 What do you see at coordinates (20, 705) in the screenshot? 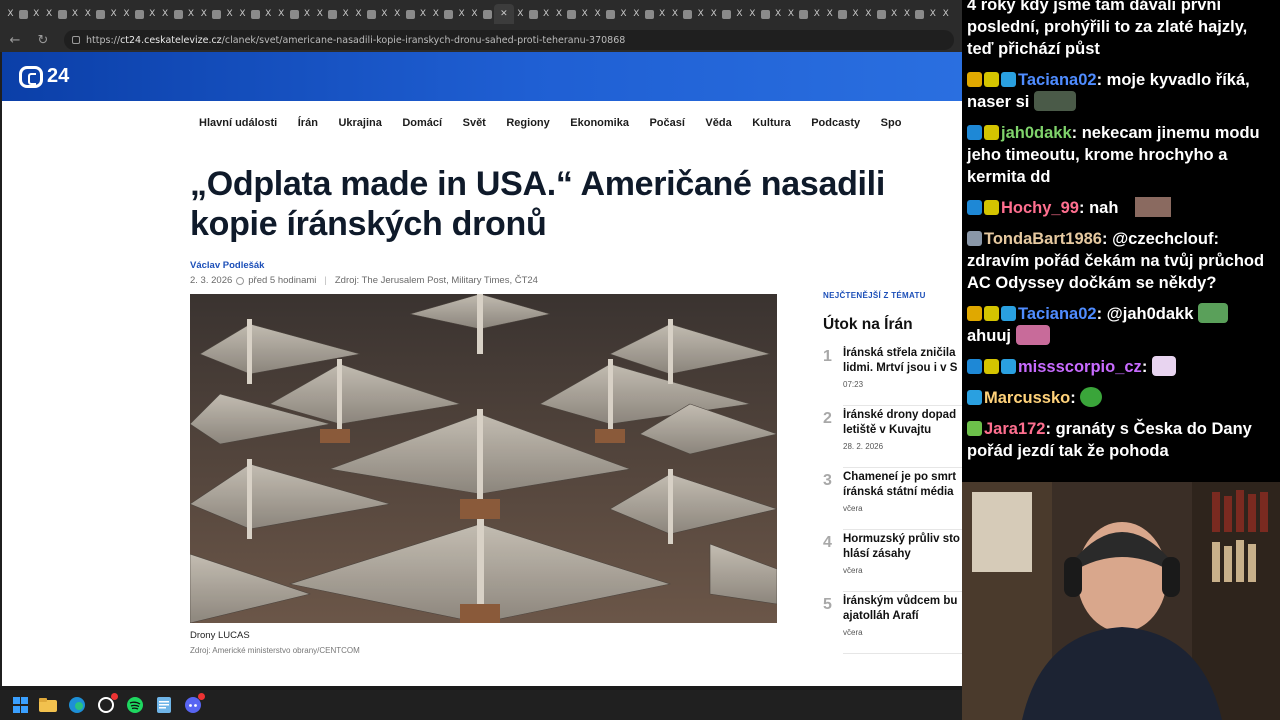
I see `windows-icon` at bounding box center [20, 705].